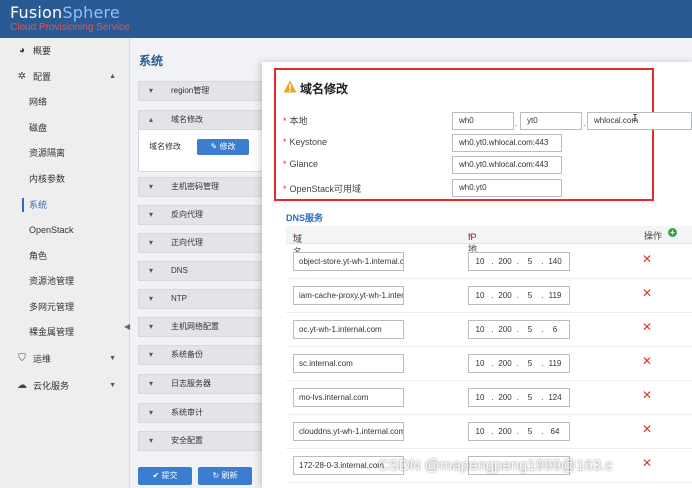 Image resolution: width=692 pixels, height=488 pixels. I want to click on edit-button: ✎ 修改, so click(223, 147).